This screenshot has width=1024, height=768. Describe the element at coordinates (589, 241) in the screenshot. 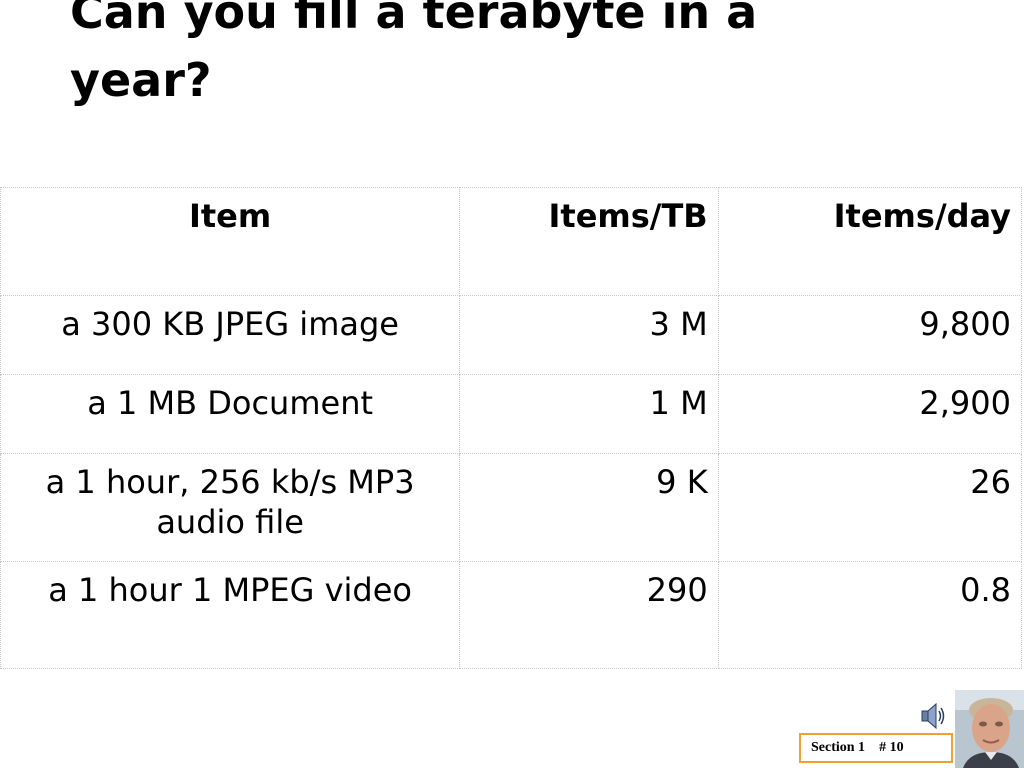

I see `header-items-per-tb: Items/TB` at that location.